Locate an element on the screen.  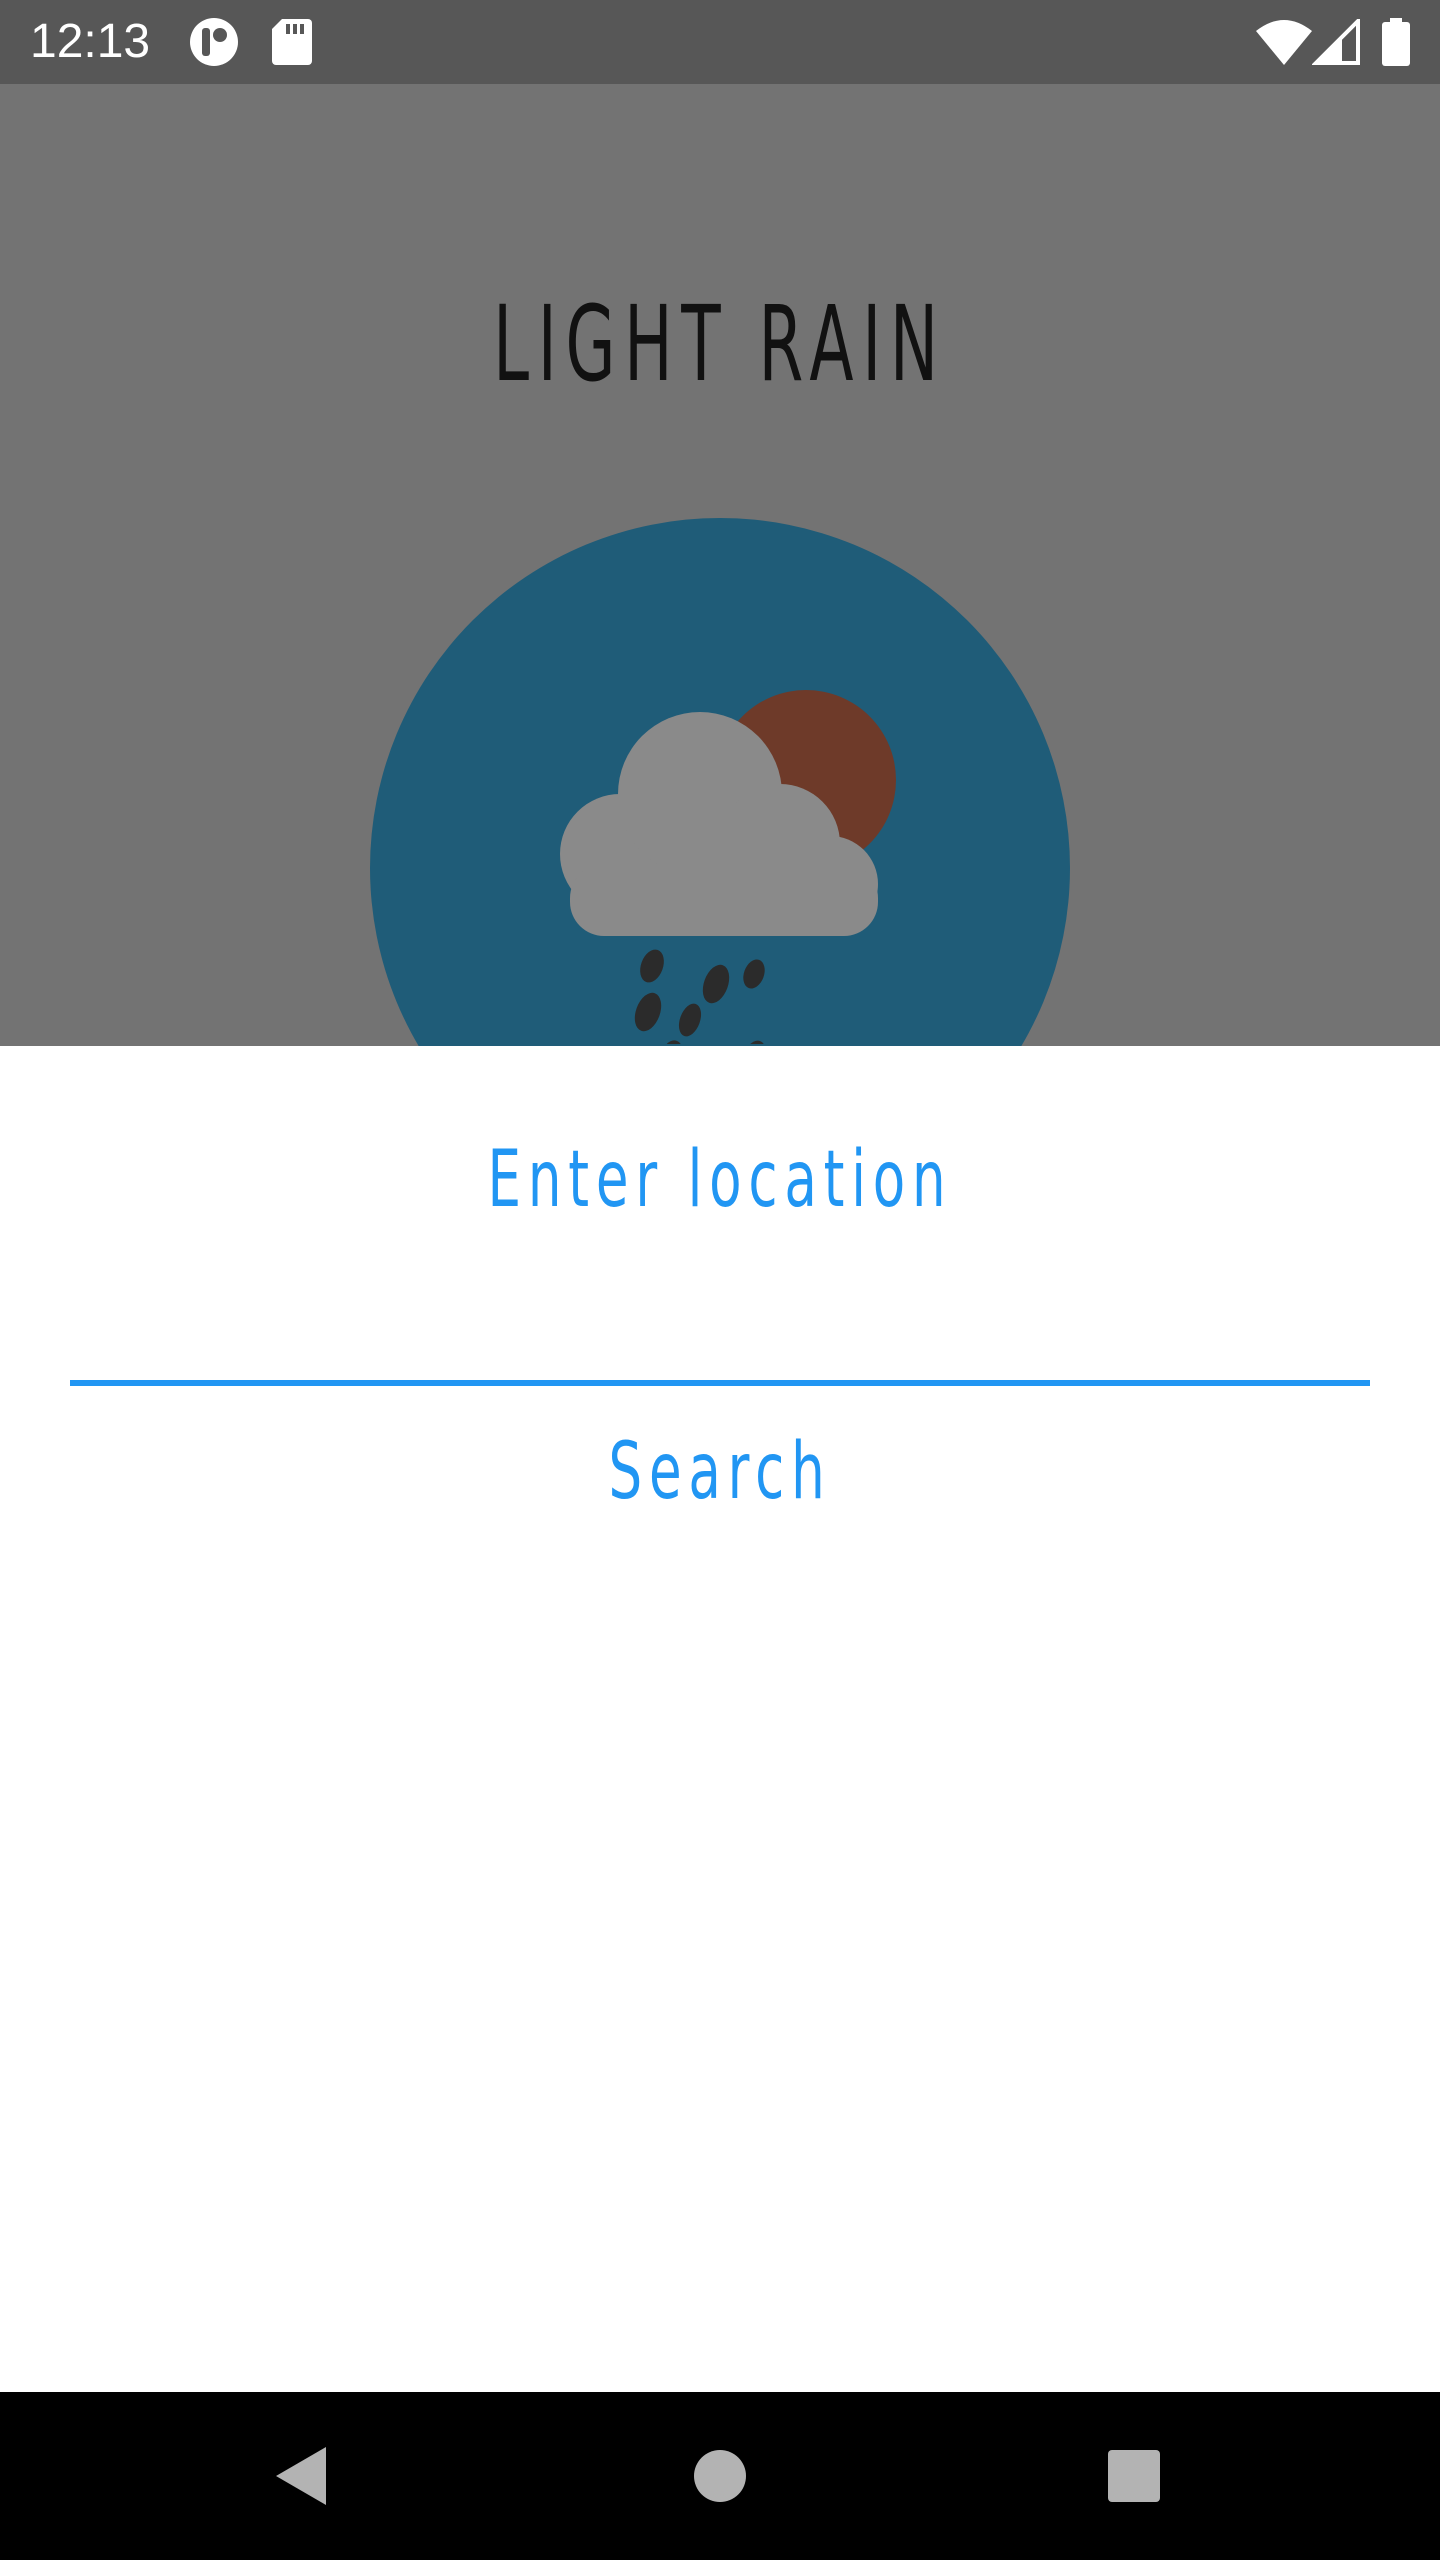
notification-app-icon is located at coordinates (214, 42).